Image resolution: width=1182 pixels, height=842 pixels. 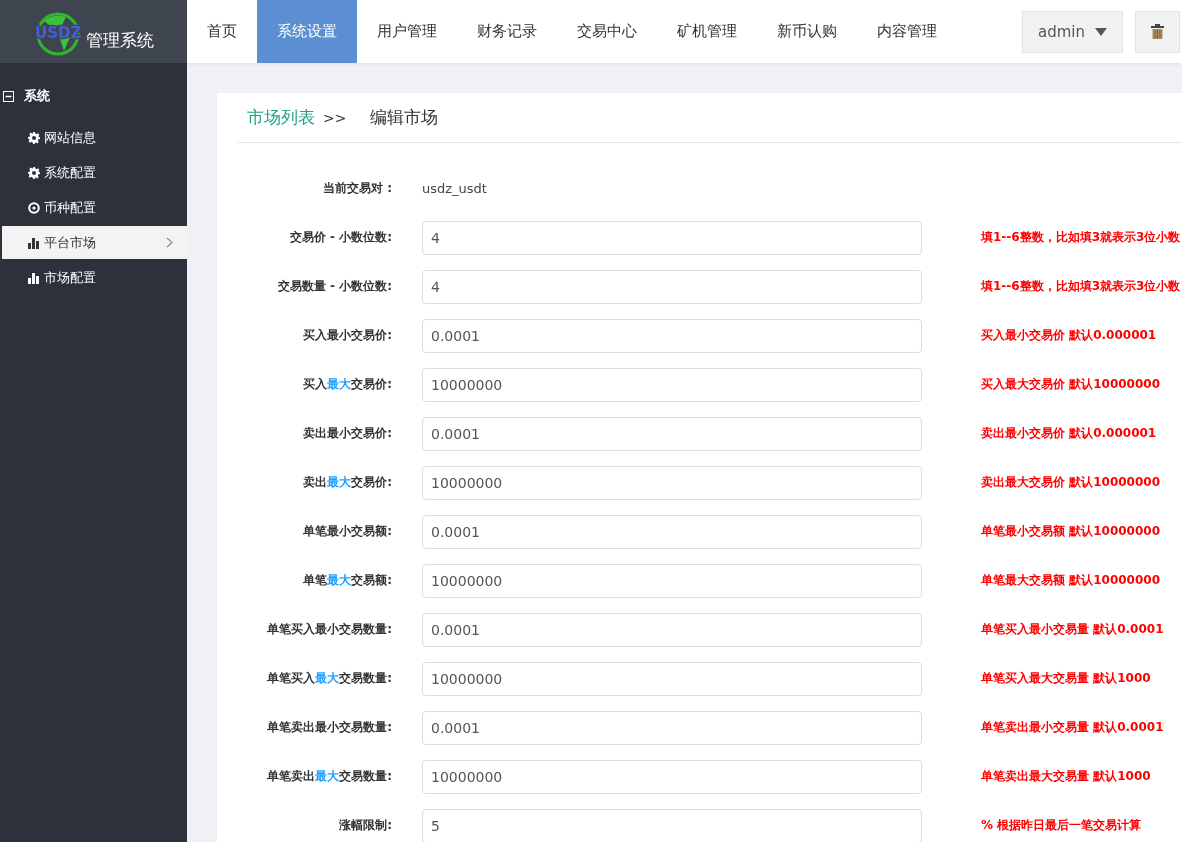 I want to click on nav-tab: 矿机管理, so click(x=707, y=31).